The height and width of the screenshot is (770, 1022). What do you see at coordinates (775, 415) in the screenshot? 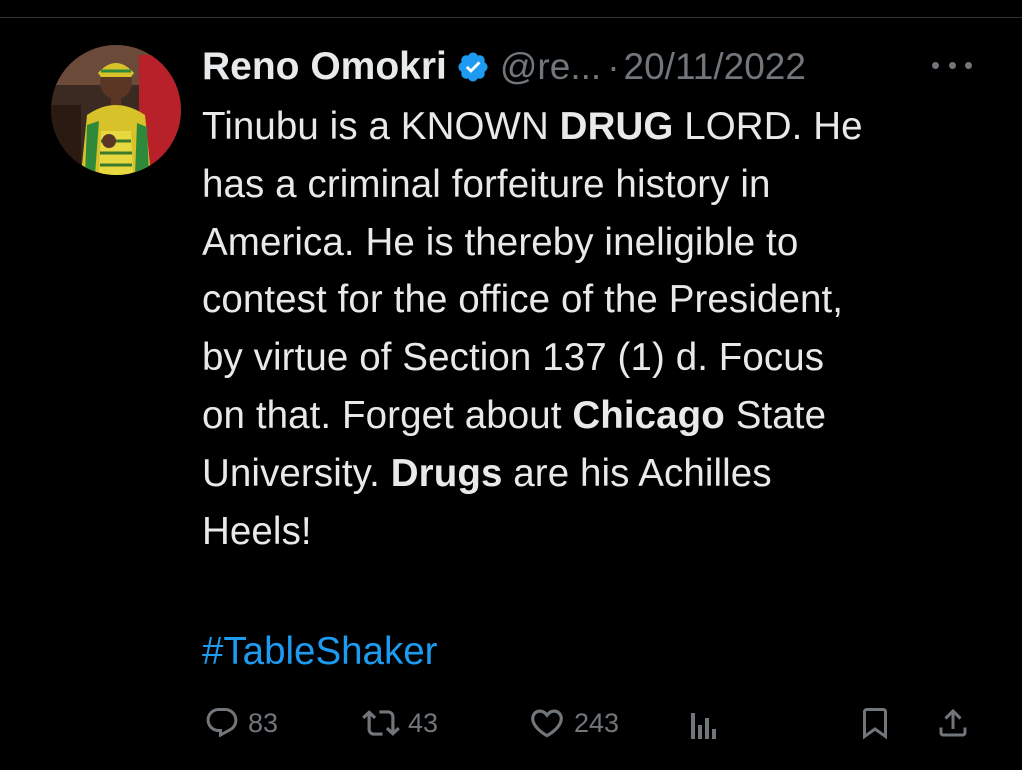
I see `tweet-text-segment: State` at bounding box center [775, 415].